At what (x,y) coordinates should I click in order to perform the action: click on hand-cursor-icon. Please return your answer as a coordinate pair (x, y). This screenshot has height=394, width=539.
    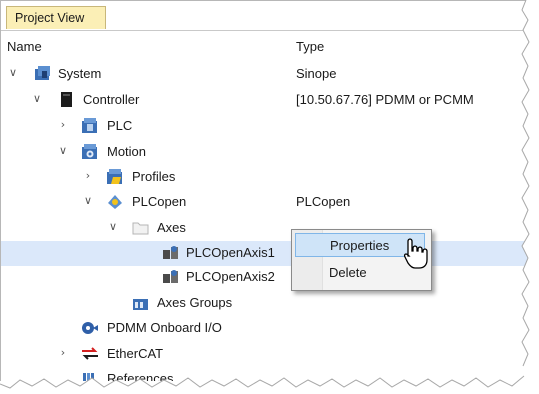
    Looking at the image, I should click on (416, 254).